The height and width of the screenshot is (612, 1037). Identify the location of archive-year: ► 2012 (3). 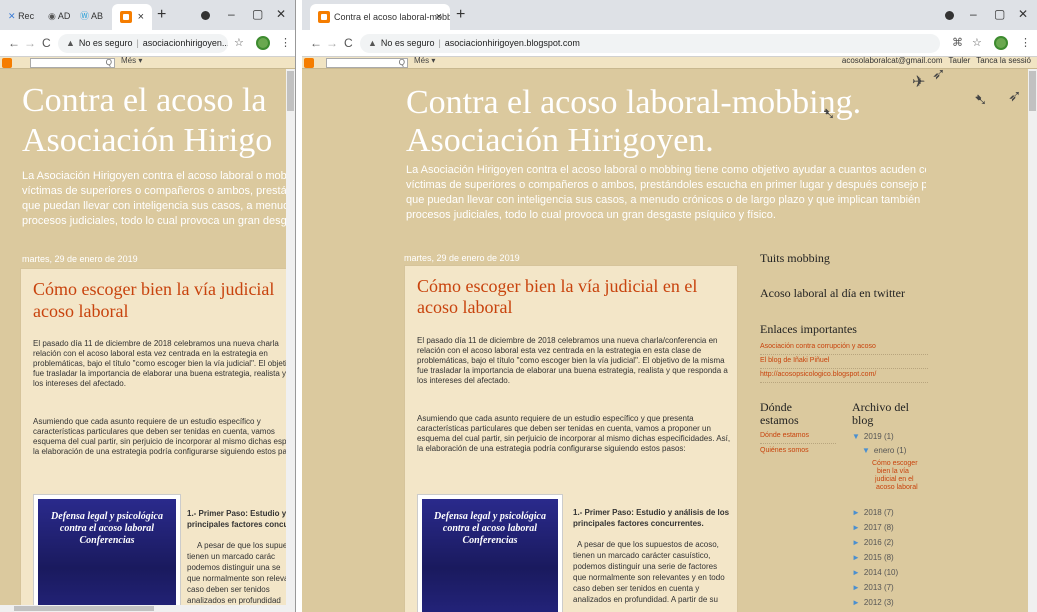
(873, 602).